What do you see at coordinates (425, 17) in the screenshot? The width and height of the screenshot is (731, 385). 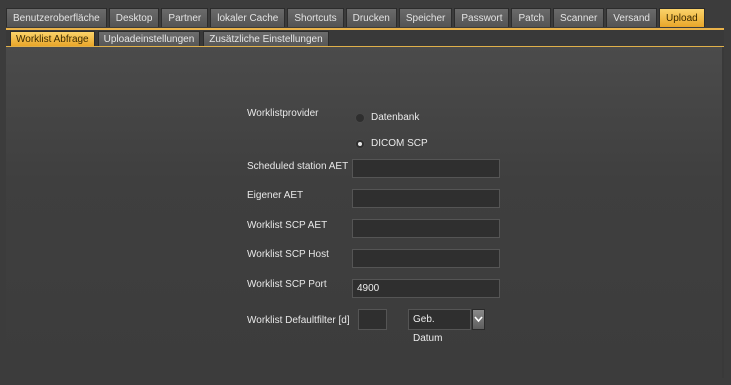 I see `tab-speicher: Speicher` at bounding box center [425, 17].